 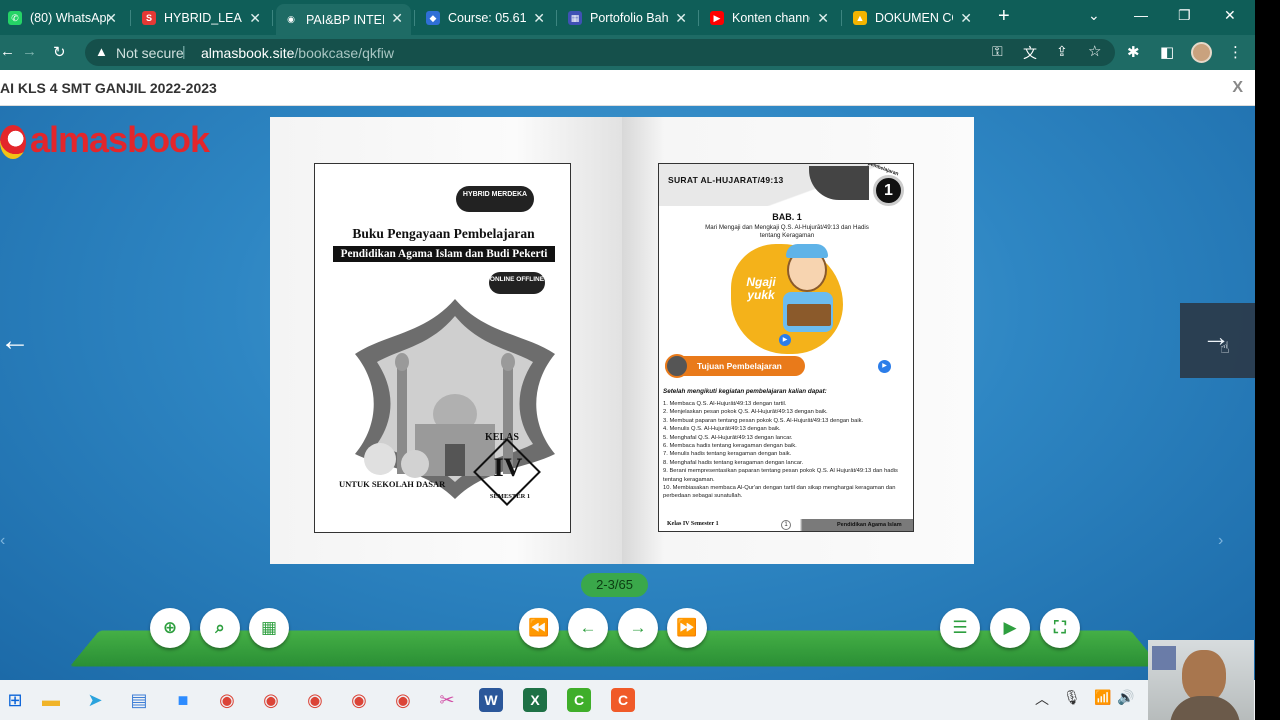 What do you see at coordinates (739, 366) in the screenshot?
I see `goals-title: Tujuan Pembelajaran` at bounding box center [739, 366].